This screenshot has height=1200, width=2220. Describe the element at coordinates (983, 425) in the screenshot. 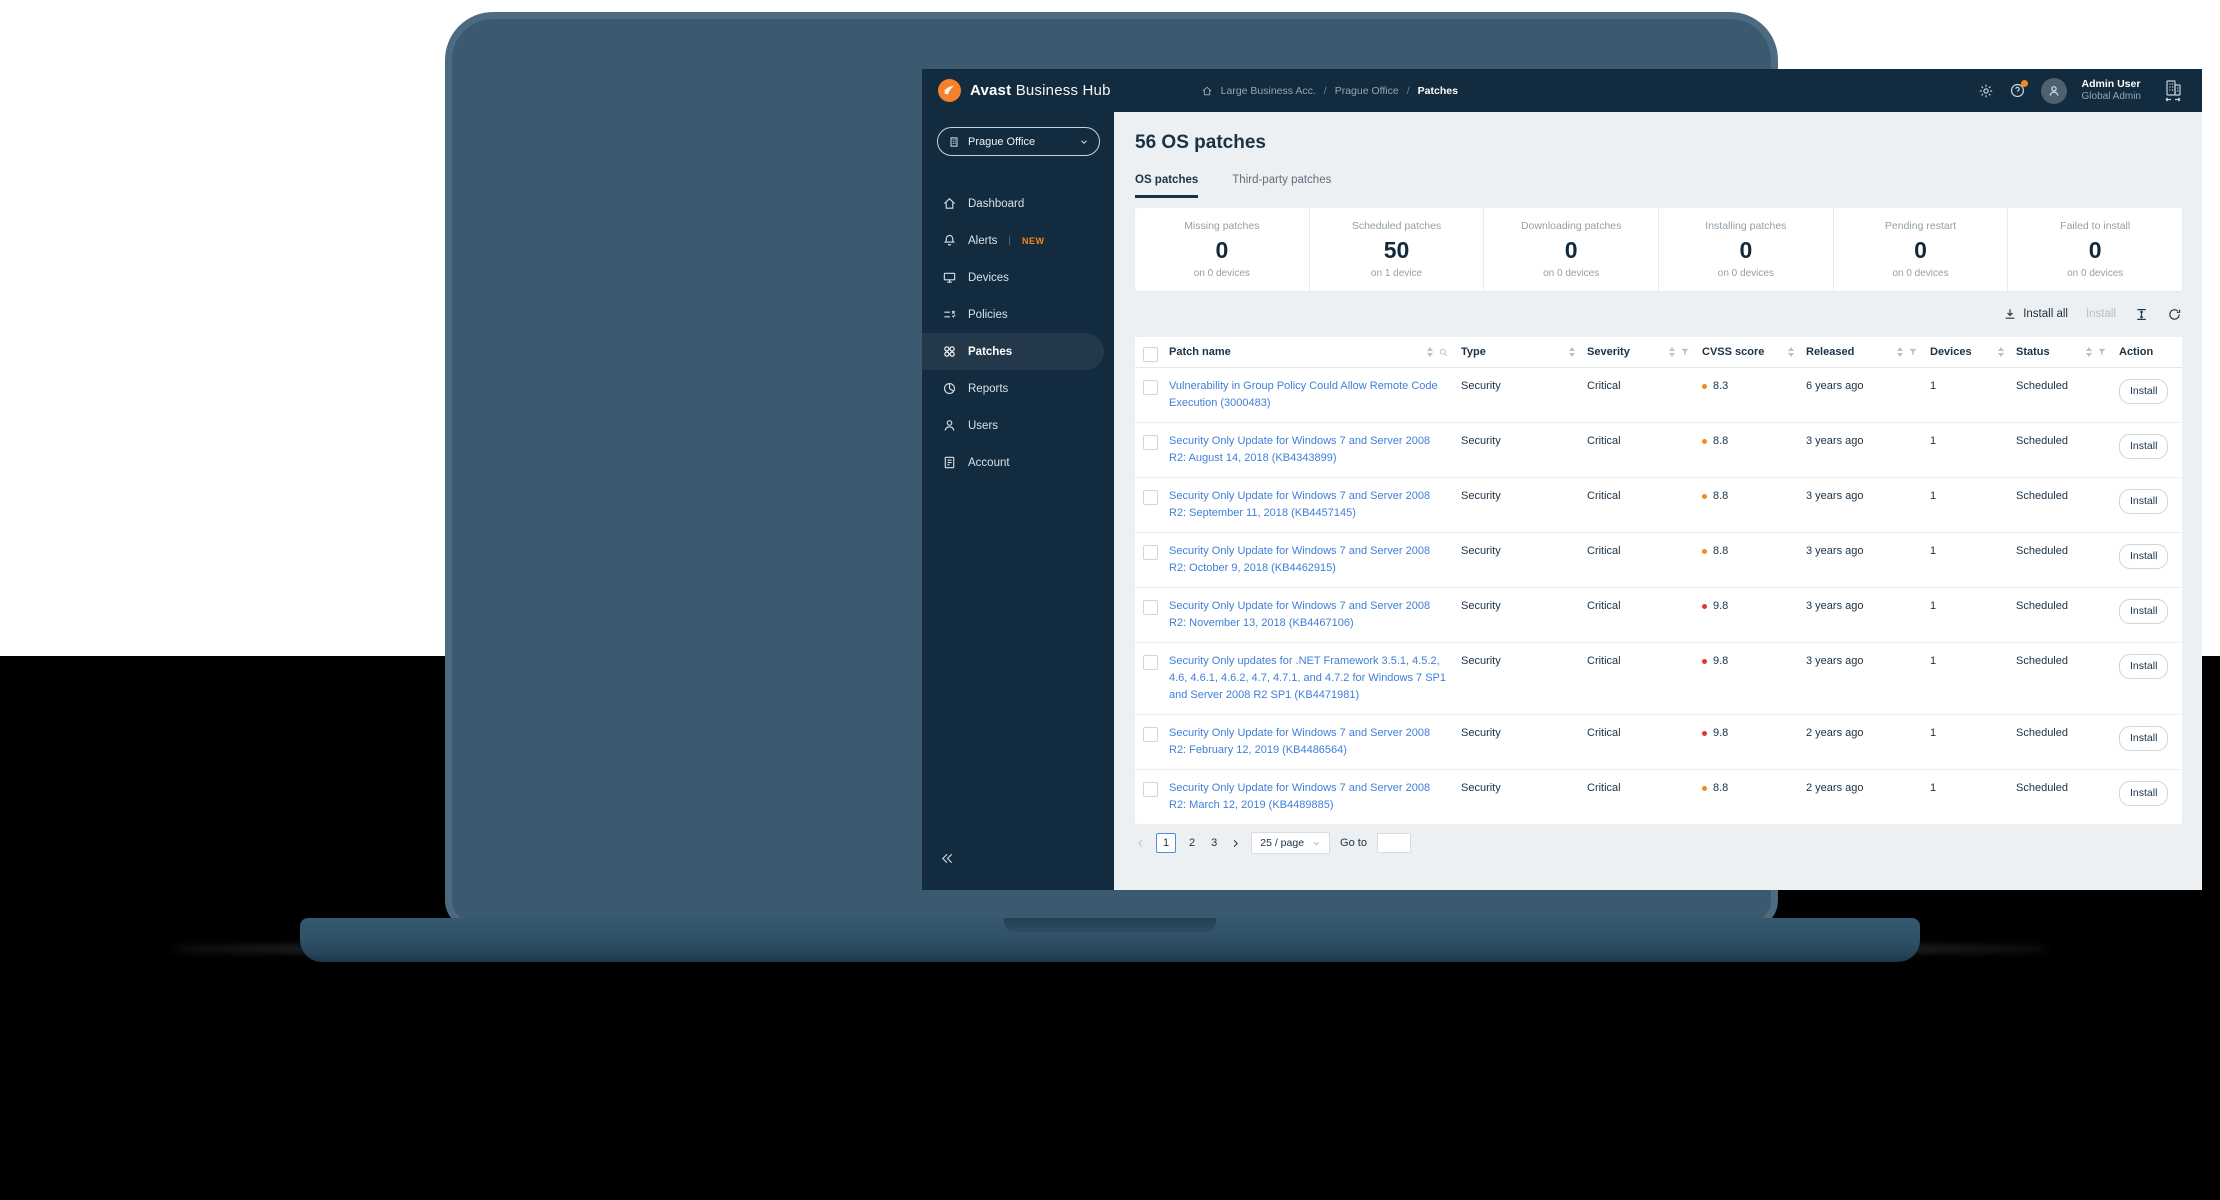

I see `sidebar-item-label: Users` at that location.